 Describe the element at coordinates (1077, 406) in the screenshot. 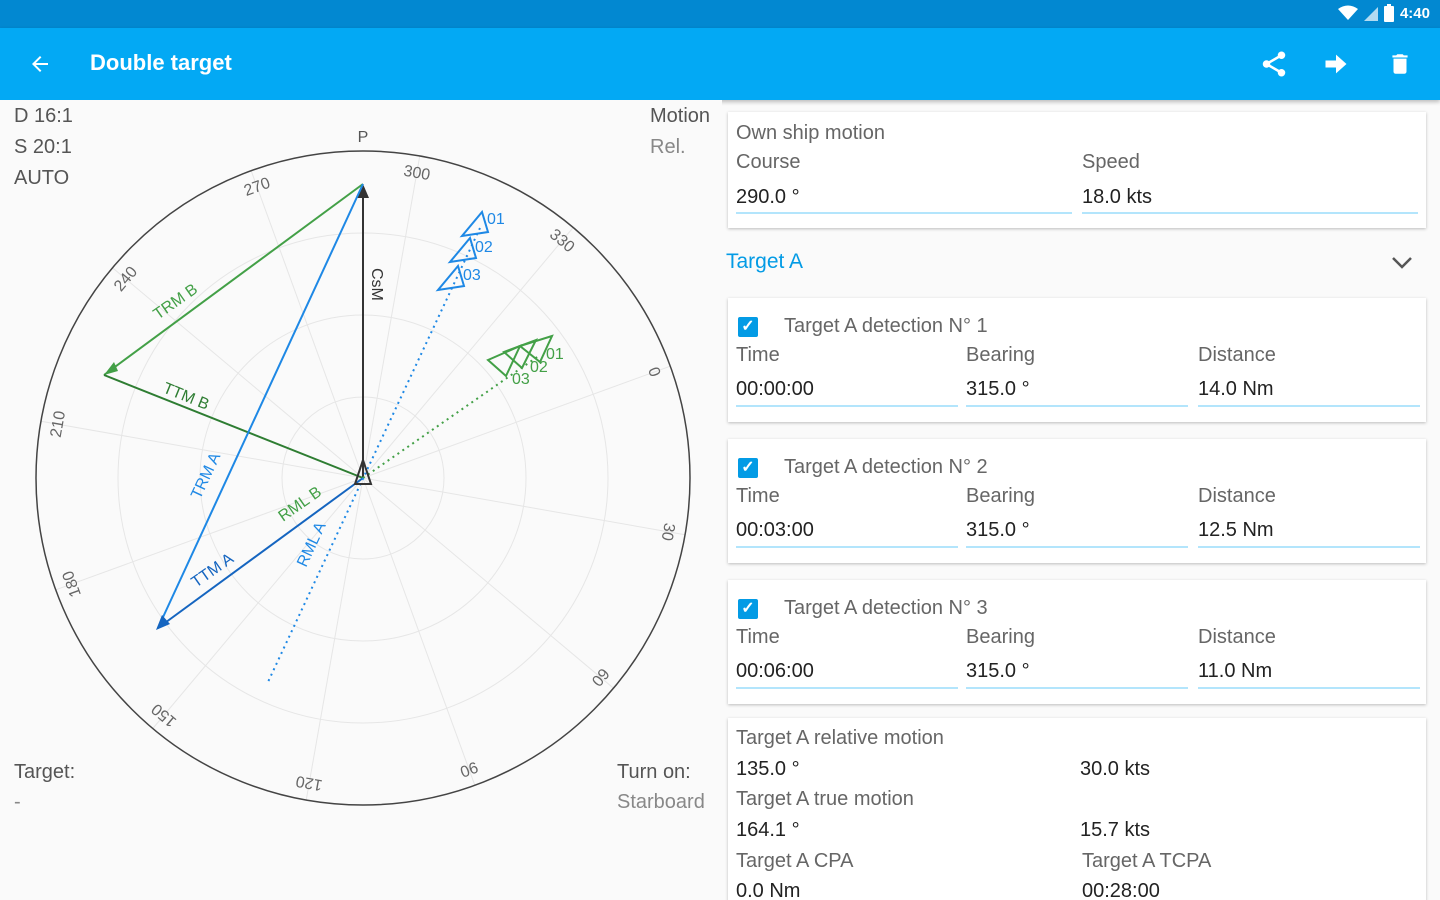

I see `detection-1-bearing-underline` at that location.